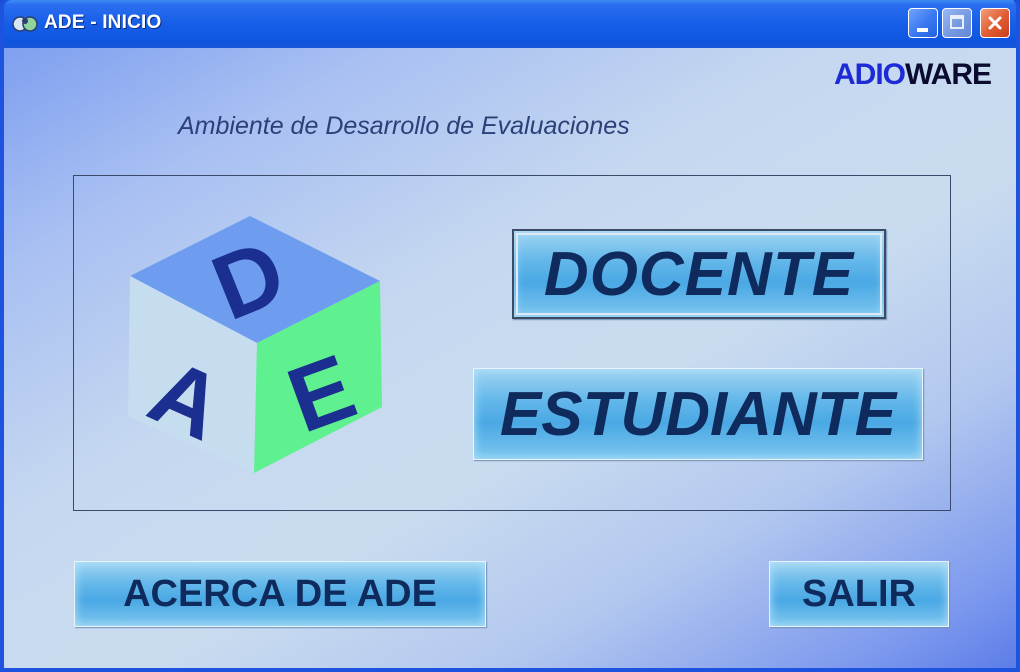 This screenshot has width=1020, height=672. I want to click on logo-part-adio: ADIO, so click(870, 74).